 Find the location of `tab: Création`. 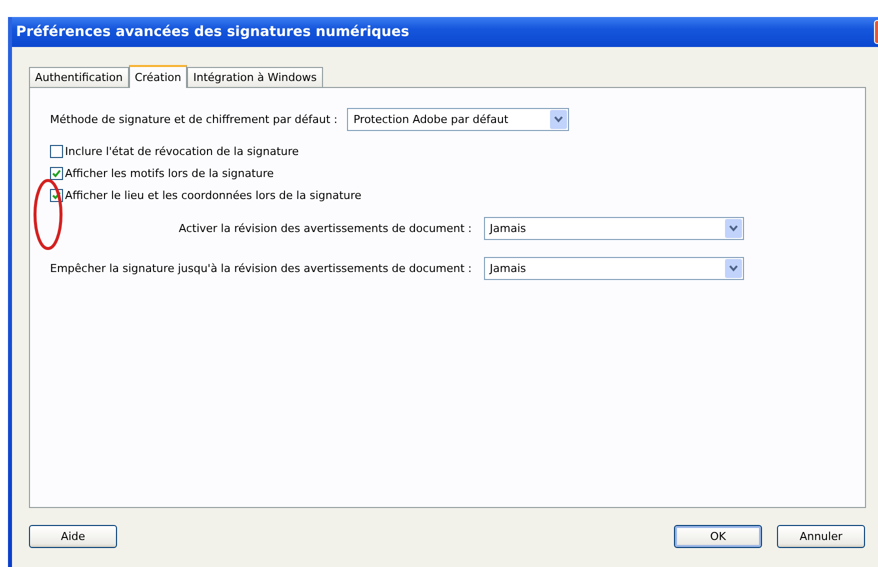

tab: Création is located at coordinates (158, 76).